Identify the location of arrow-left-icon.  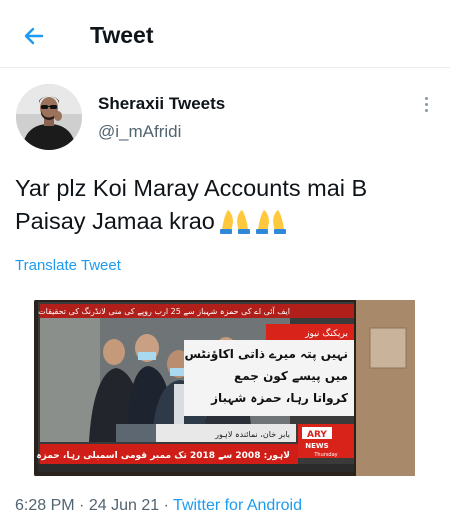
(34, 36).